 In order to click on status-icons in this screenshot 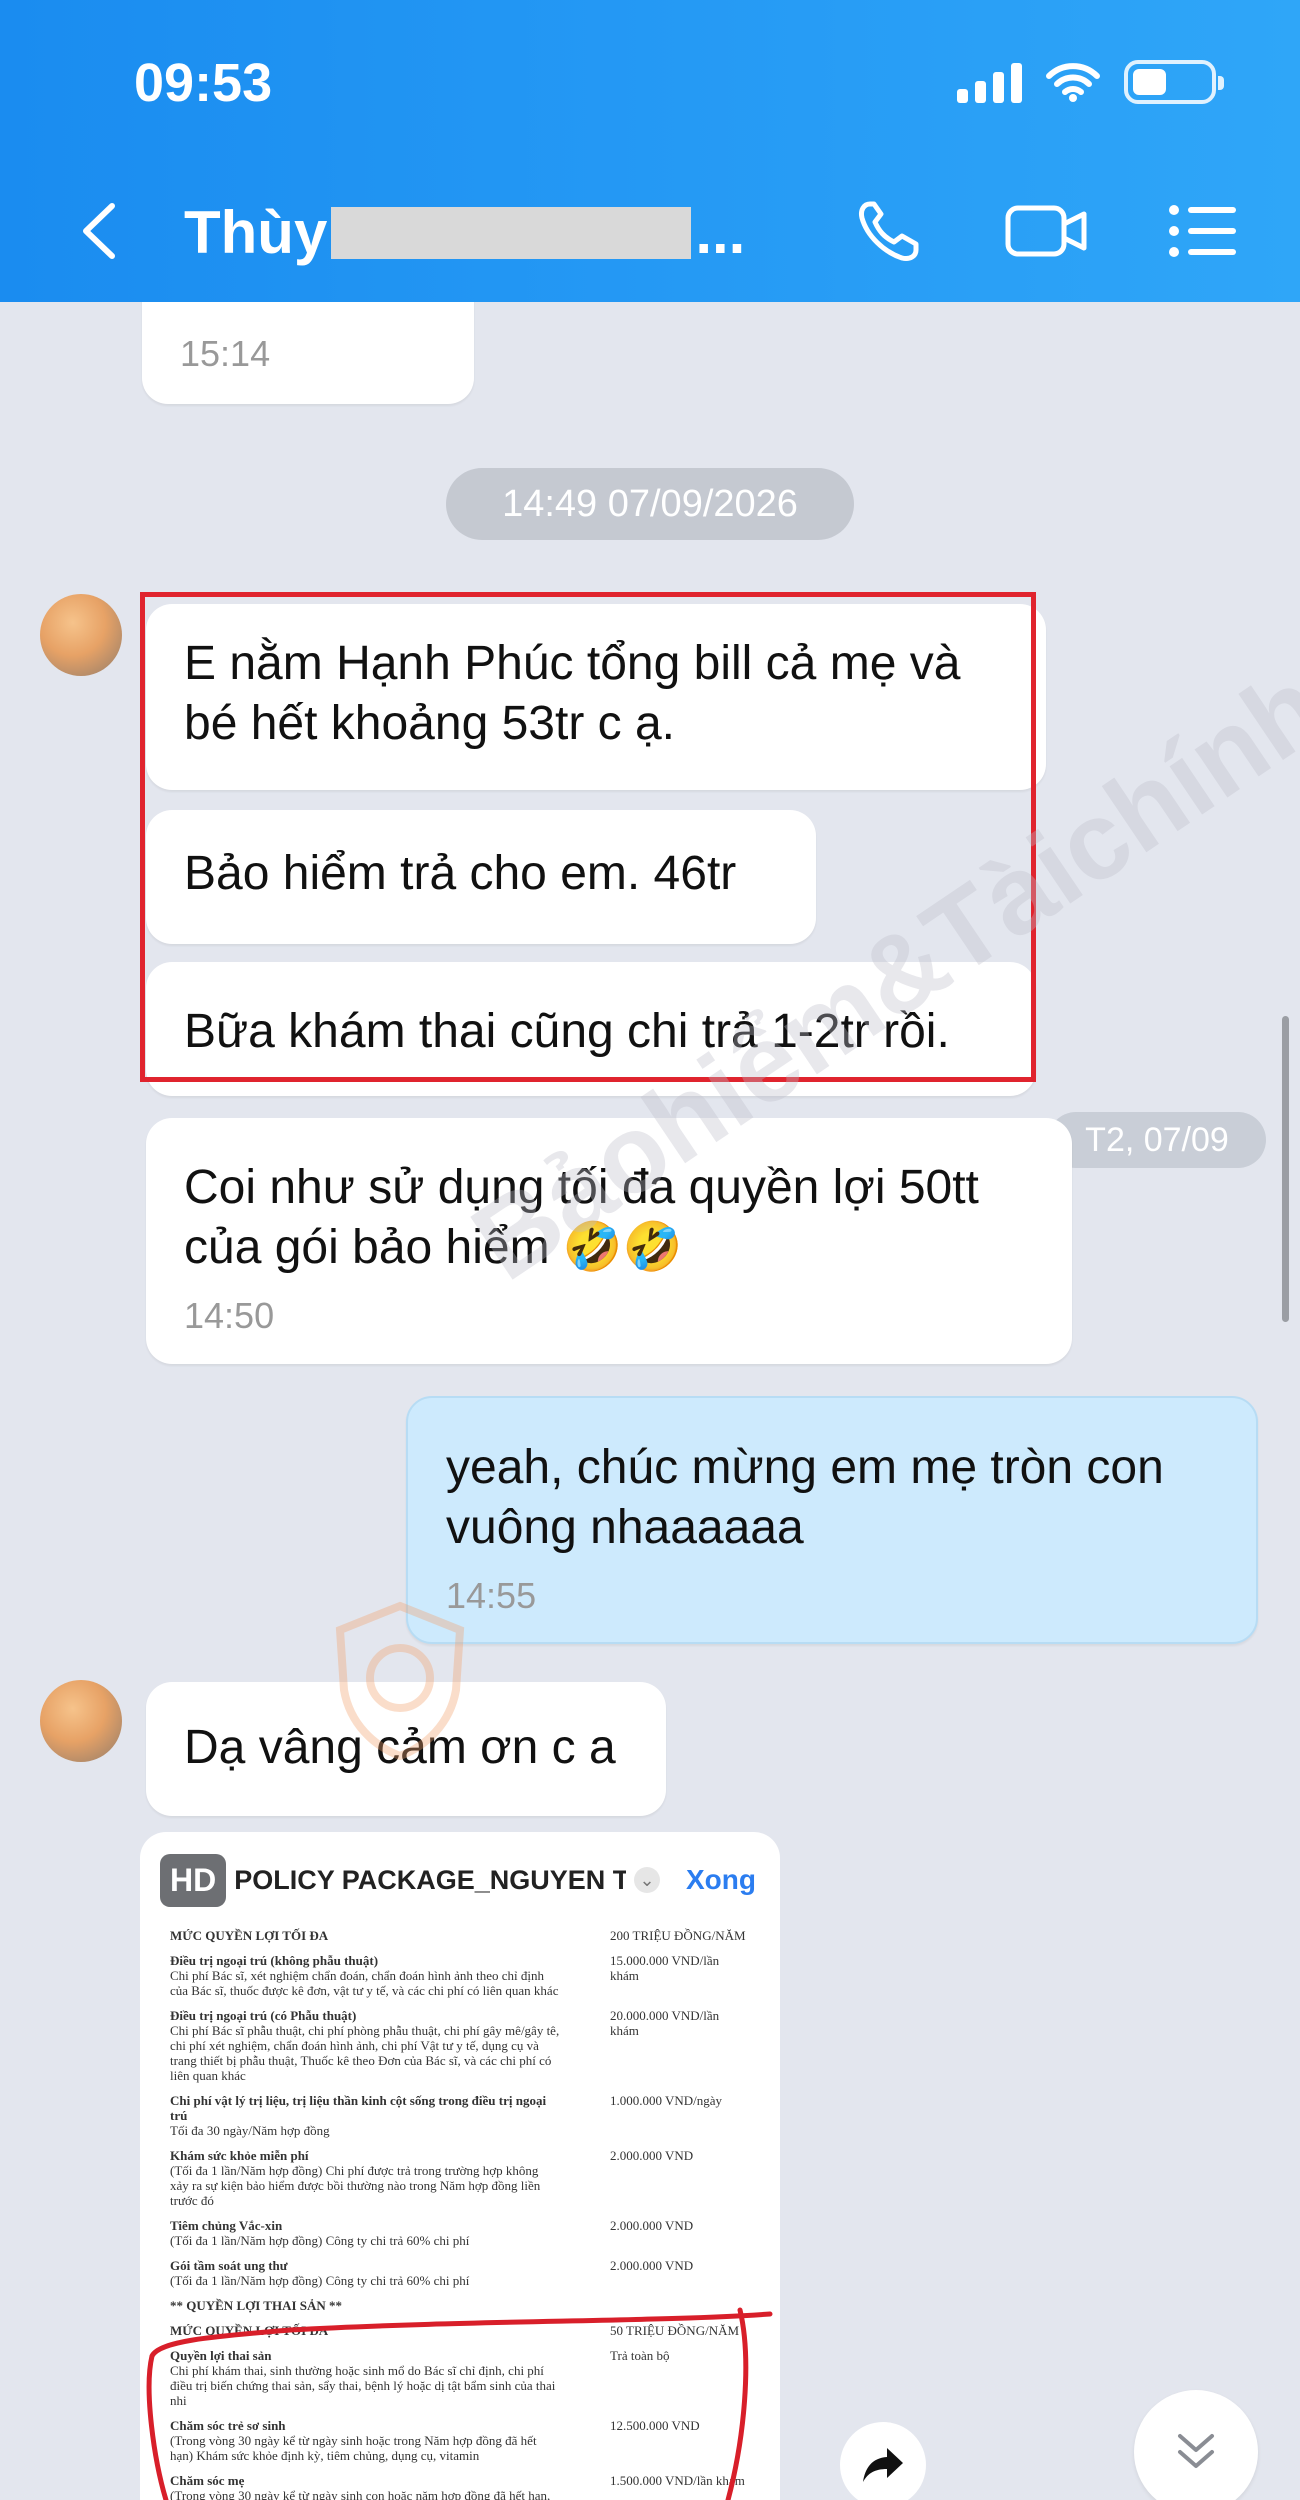, I will do `click(1090, 82)`.